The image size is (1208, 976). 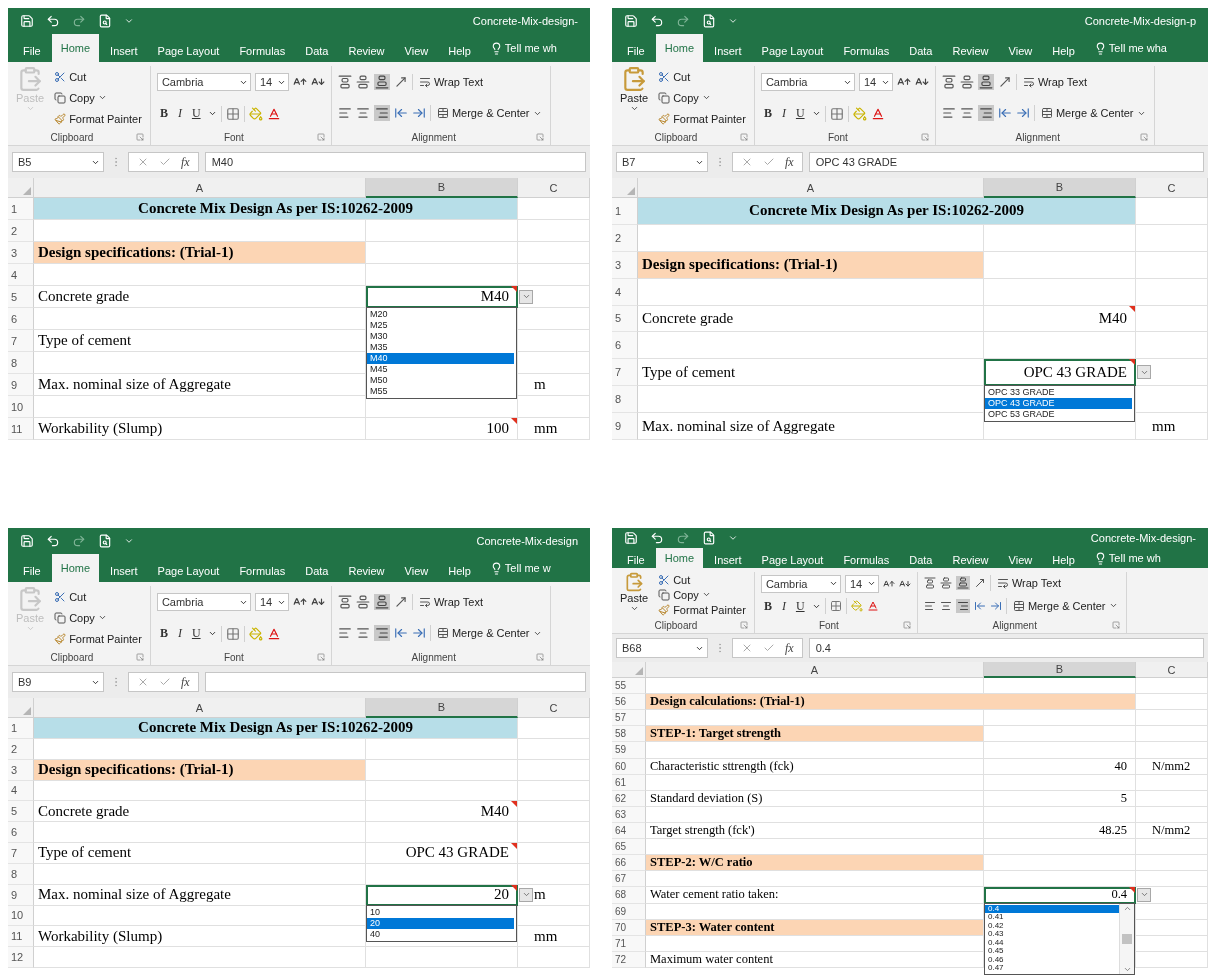 I want to click on customize-caret-icon, so click(x=129, y=21).